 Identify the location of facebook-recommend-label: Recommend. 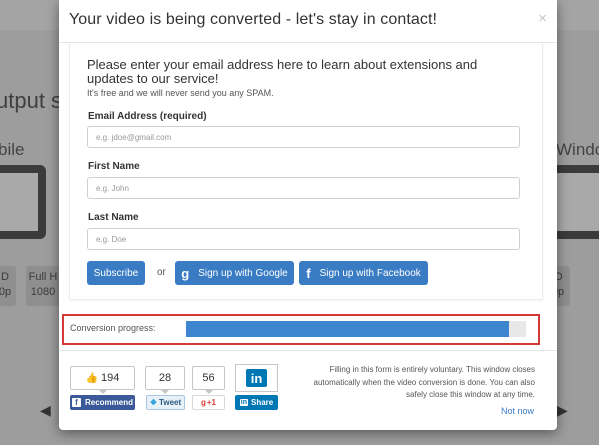
(108, 402).